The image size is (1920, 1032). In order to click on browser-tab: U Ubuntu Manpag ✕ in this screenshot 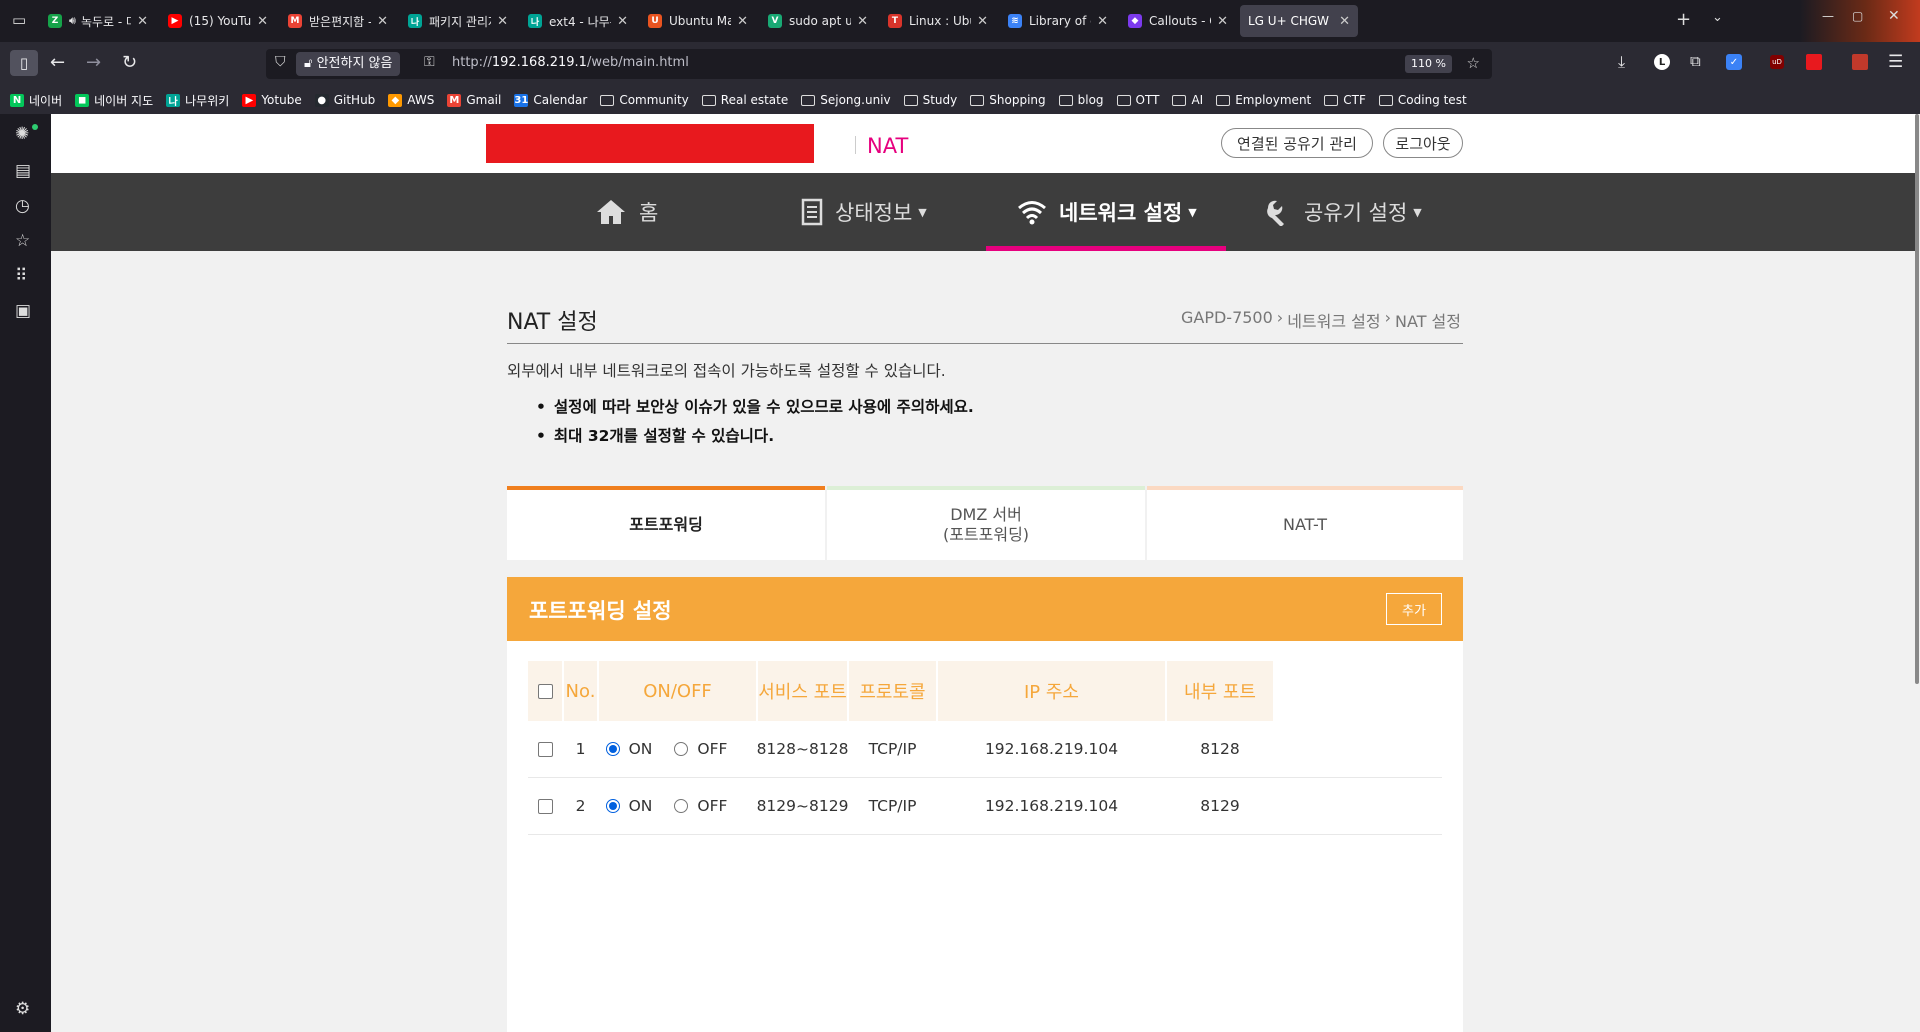, I will do `click(698, 21)`.